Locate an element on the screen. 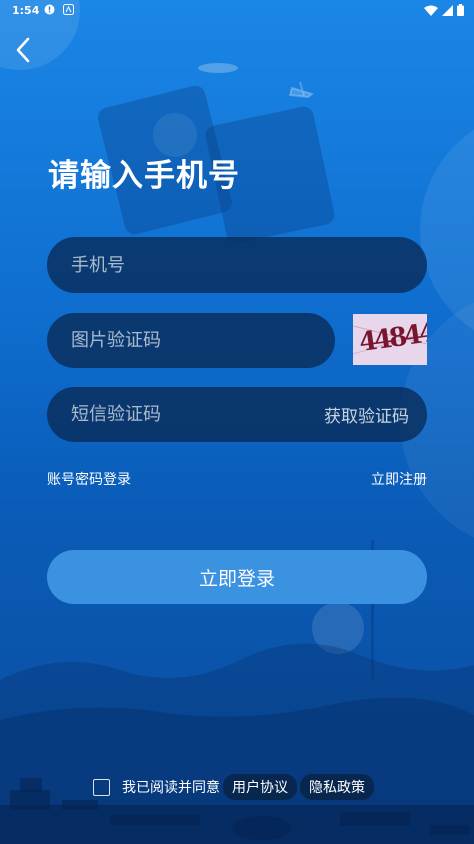 Image resolution: width=474 pixels, height=844 pixels. alert-icon is located at coordinates (49, 11).